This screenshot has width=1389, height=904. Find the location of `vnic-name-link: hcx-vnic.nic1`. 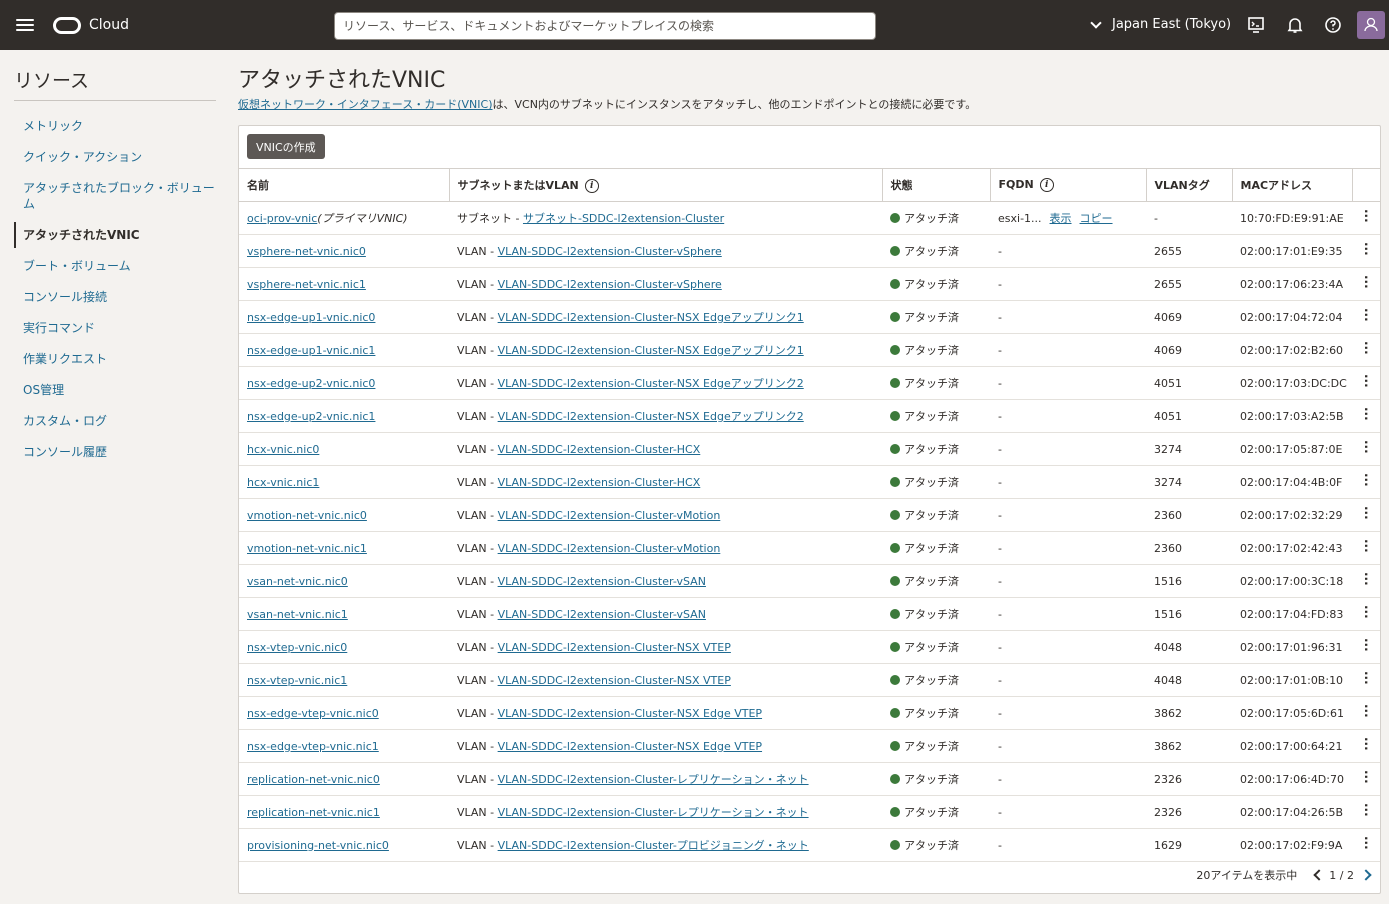

vnic-name-link: hcx-vnic.nic1 is located at coordinates (283, 482).